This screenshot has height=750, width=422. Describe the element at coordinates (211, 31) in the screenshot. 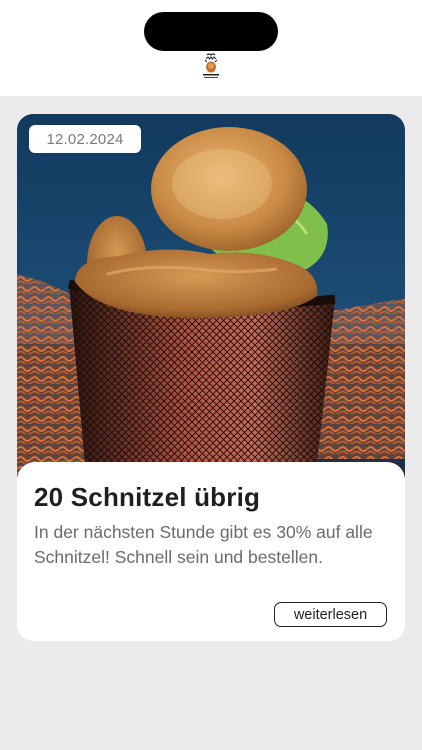

I see `camera-notch` at that location.